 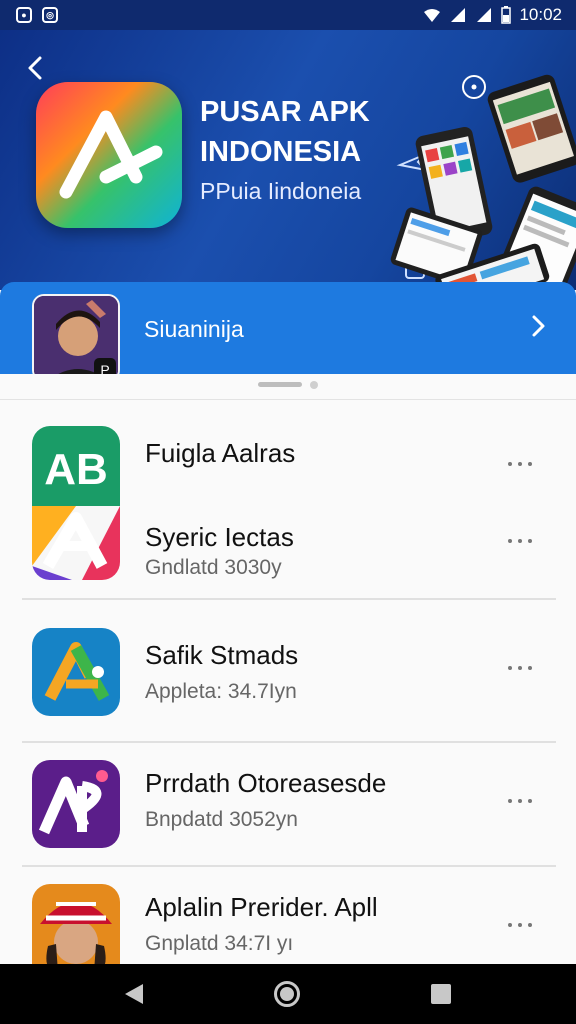 I want to click on avatar: P, so click(x=76, y=338).